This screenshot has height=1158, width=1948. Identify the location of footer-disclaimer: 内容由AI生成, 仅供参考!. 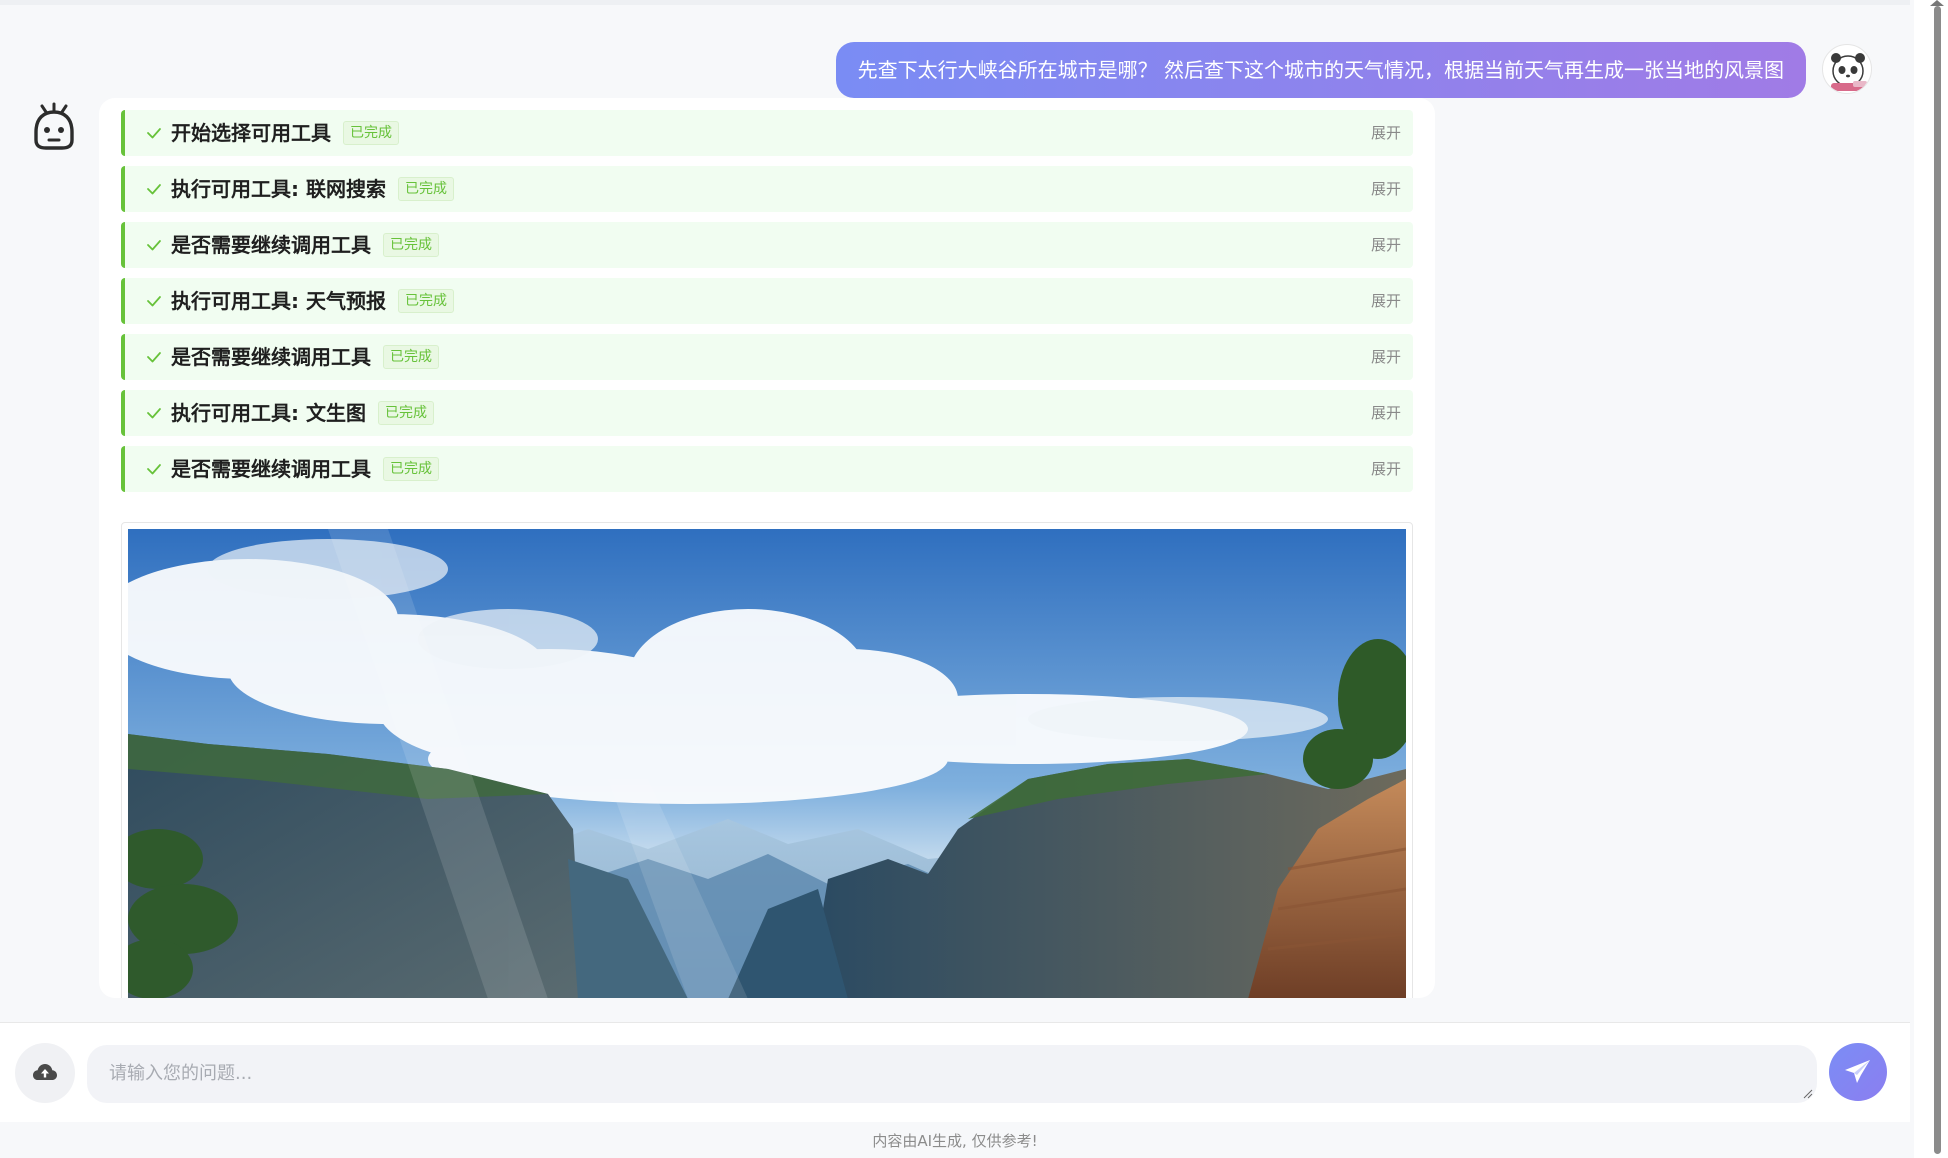
(955, 1141).